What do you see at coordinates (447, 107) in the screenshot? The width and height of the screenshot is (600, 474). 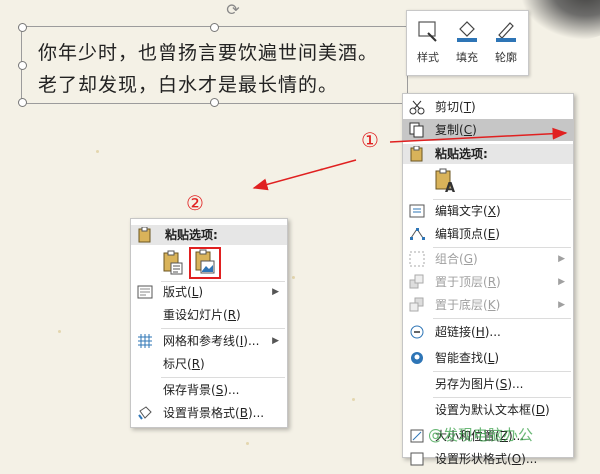 I see `cut-label: 剪切` at bounding box center [447, 107].